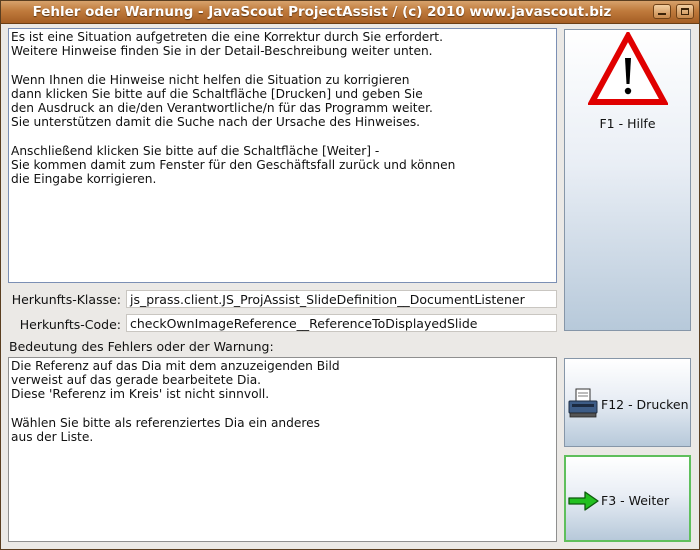  I want to click on print-button: F12 - Drucken, so click(627, 402).